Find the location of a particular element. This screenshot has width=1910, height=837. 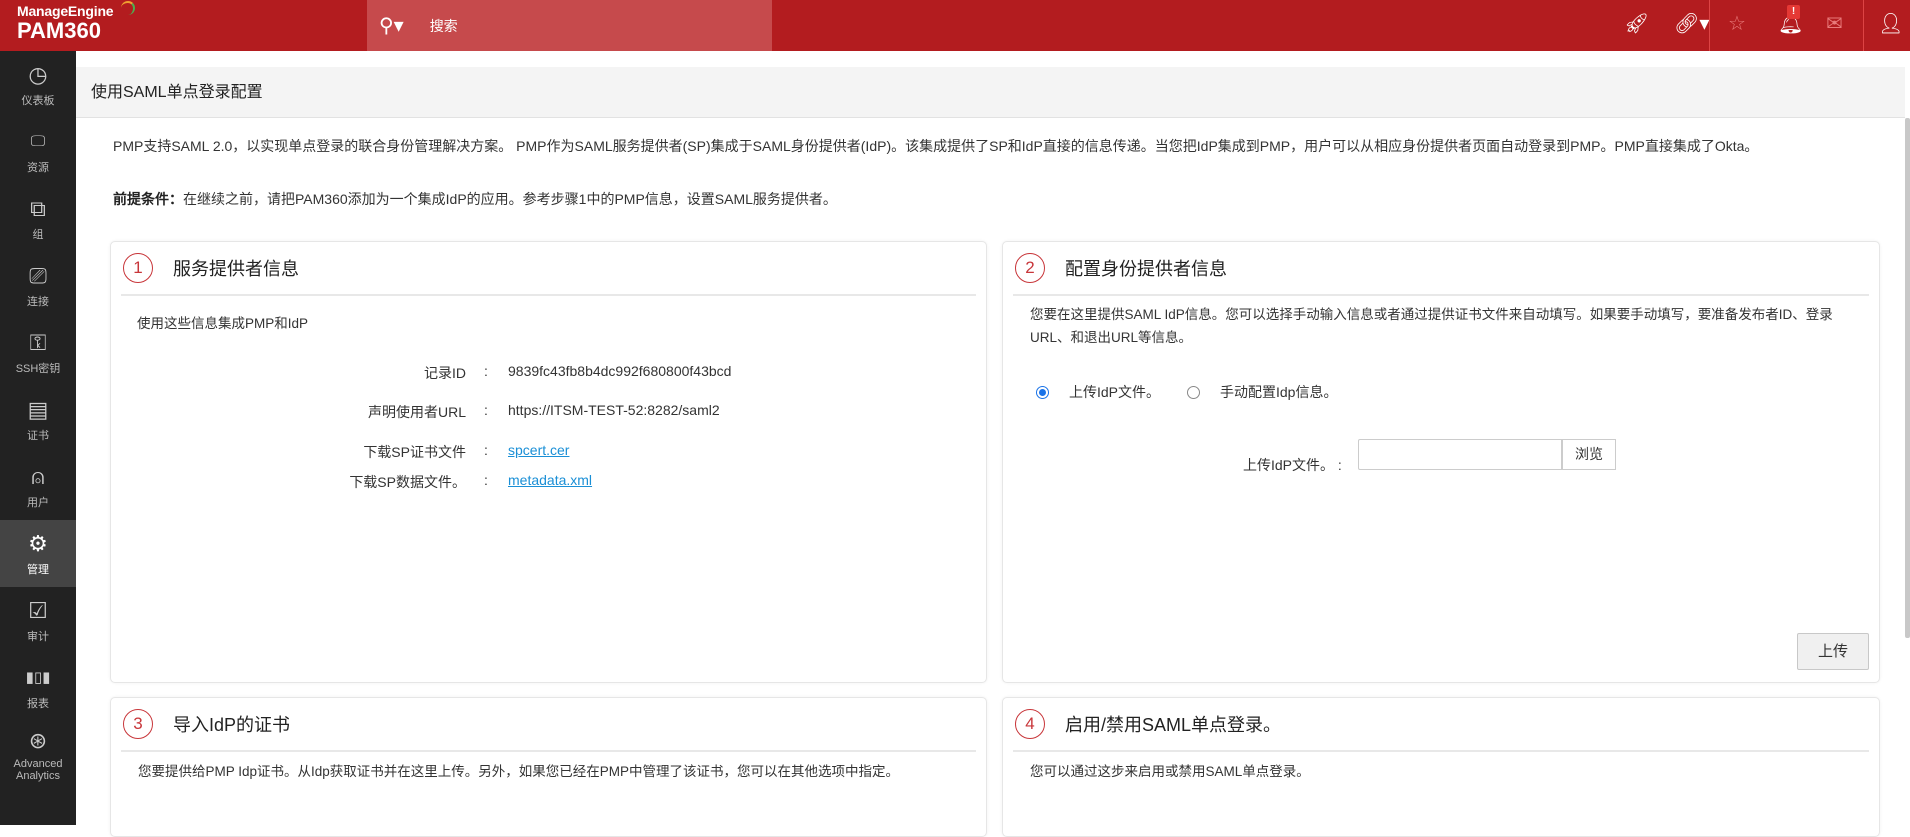

sidebar-item-label: 审计 is located at coordinates (38, 636).